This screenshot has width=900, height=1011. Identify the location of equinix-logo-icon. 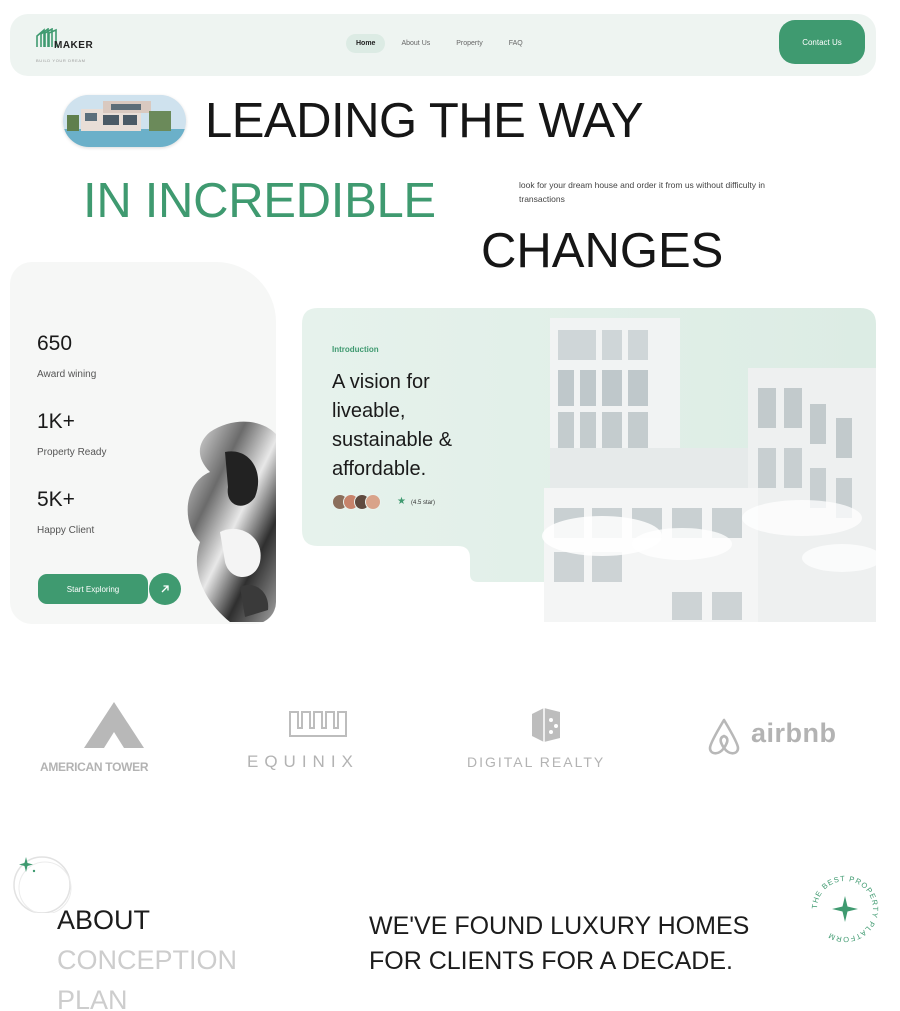
(318, 724).